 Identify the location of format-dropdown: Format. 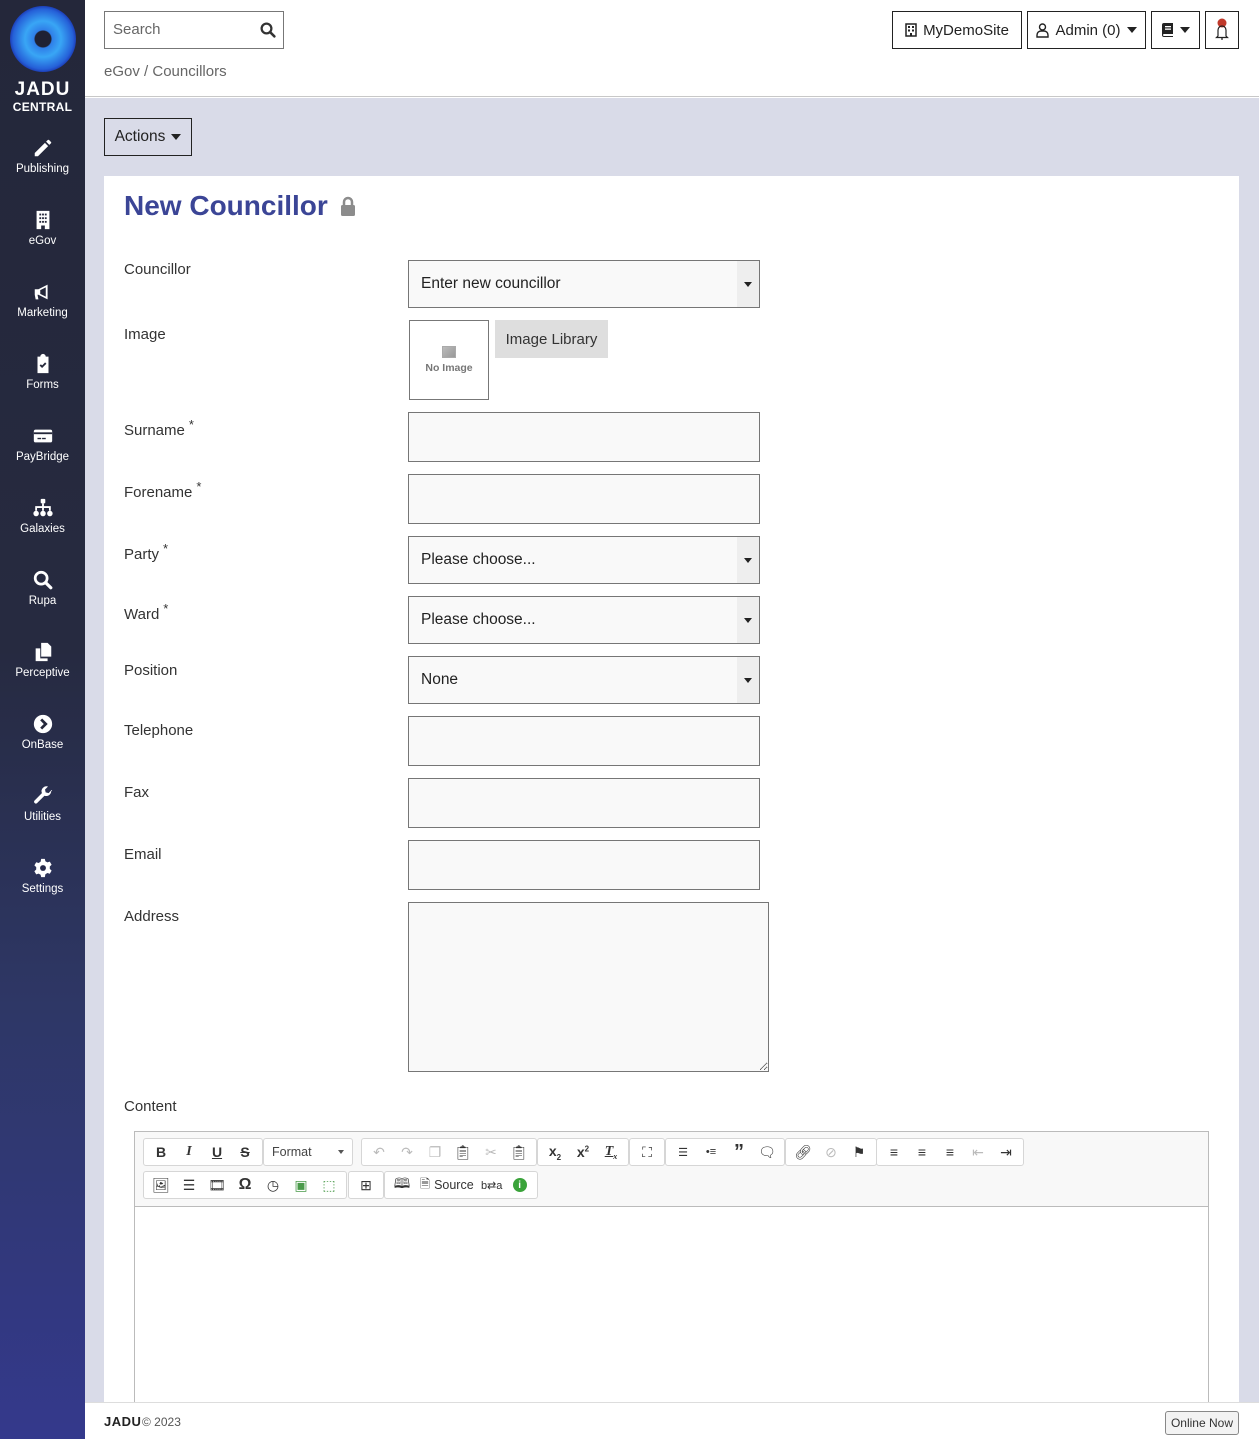
(308, 1152).